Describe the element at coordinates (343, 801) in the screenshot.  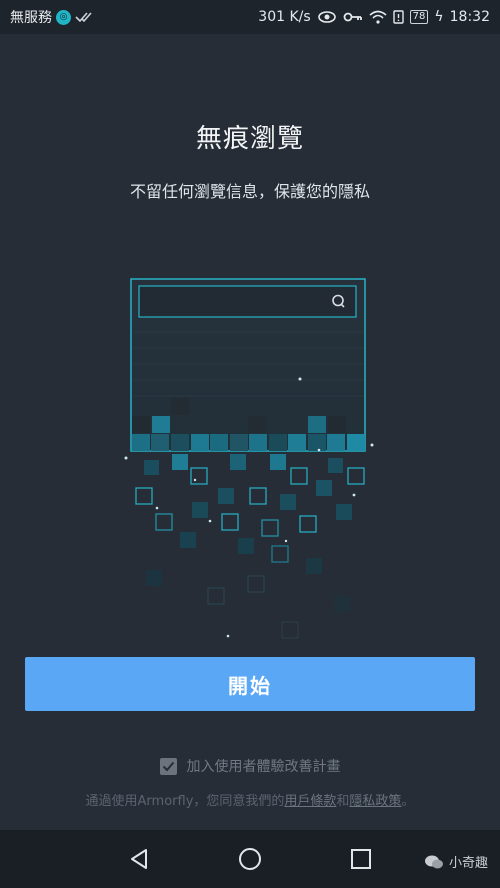
I see `terms-and: 和` at that location.